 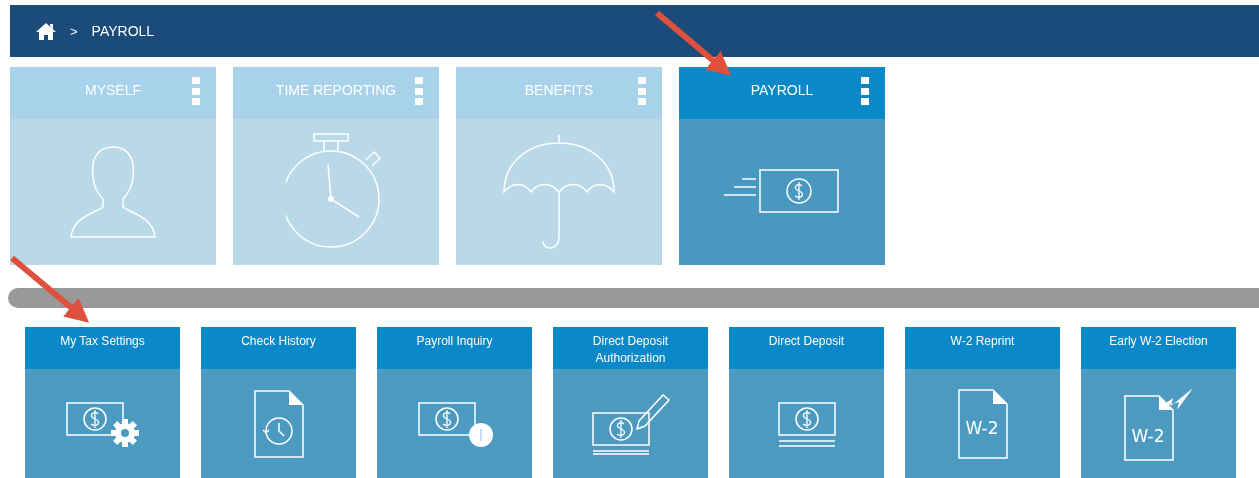 What do you see at coordinates (1158, 402) in the screenshot?
I see `action-tile: Early W-2 Election W-2` at bounding box center [1158, 402].